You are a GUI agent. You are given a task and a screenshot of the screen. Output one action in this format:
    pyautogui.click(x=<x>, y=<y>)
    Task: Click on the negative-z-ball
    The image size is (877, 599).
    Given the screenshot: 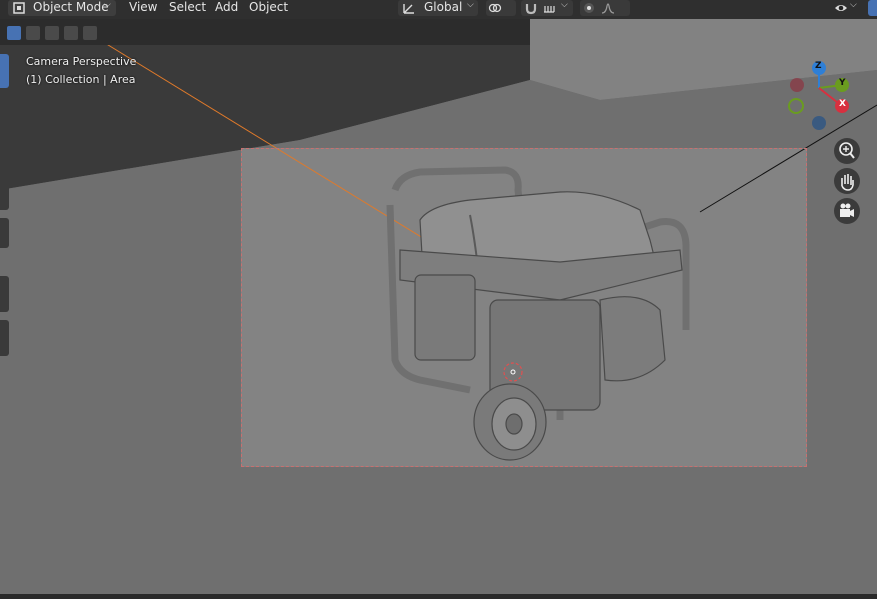 What is the action you would take?
    pyautogui.click(x=819, y=123)
    